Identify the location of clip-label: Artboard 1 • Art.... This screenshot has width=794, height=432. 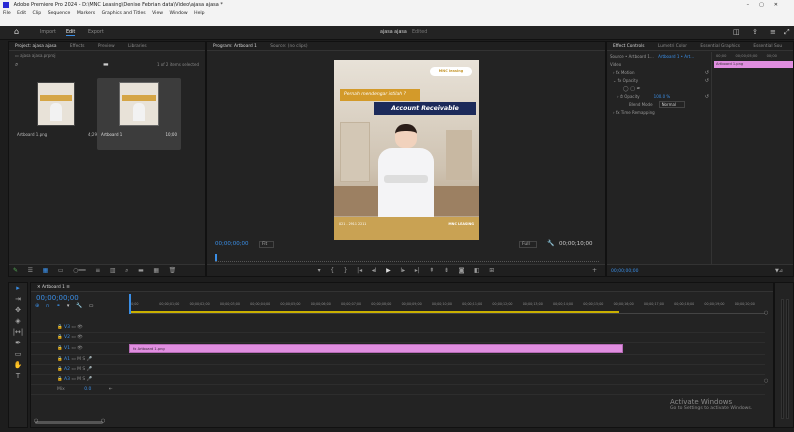
(676, 56).